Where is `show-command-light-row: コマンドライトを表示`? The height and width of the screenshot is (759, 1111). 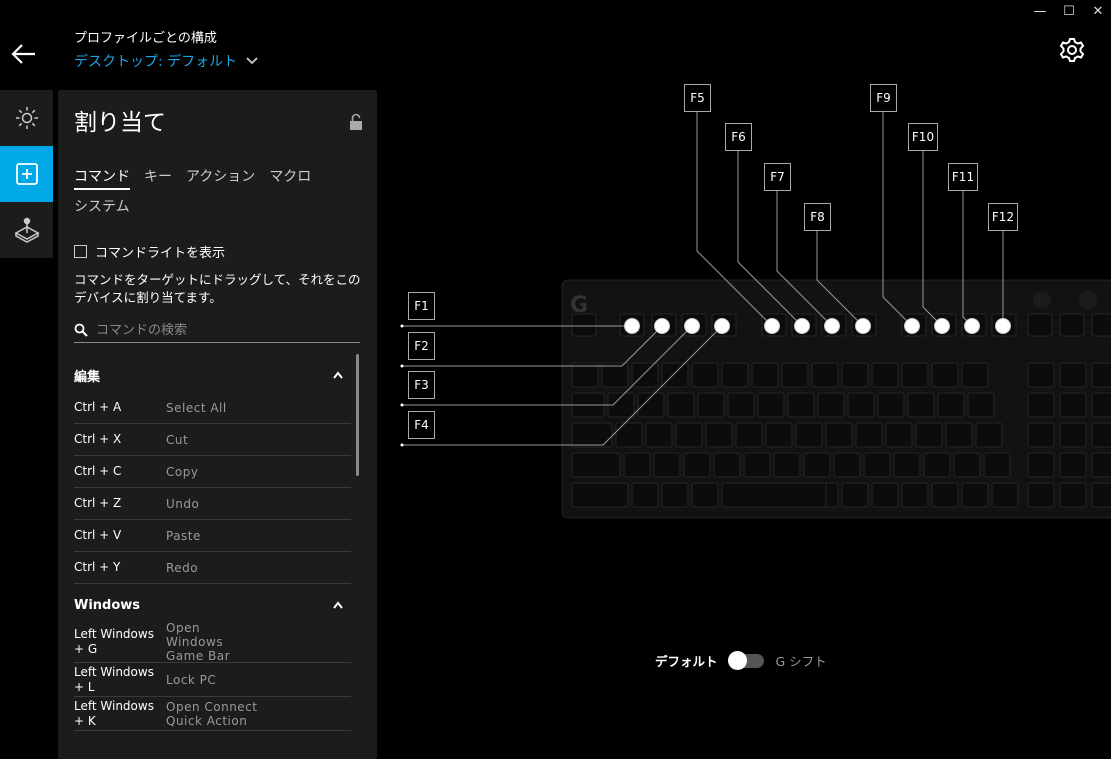 show-command-light-row: コマンドライトを表示 is located at coordinates (149, 251).